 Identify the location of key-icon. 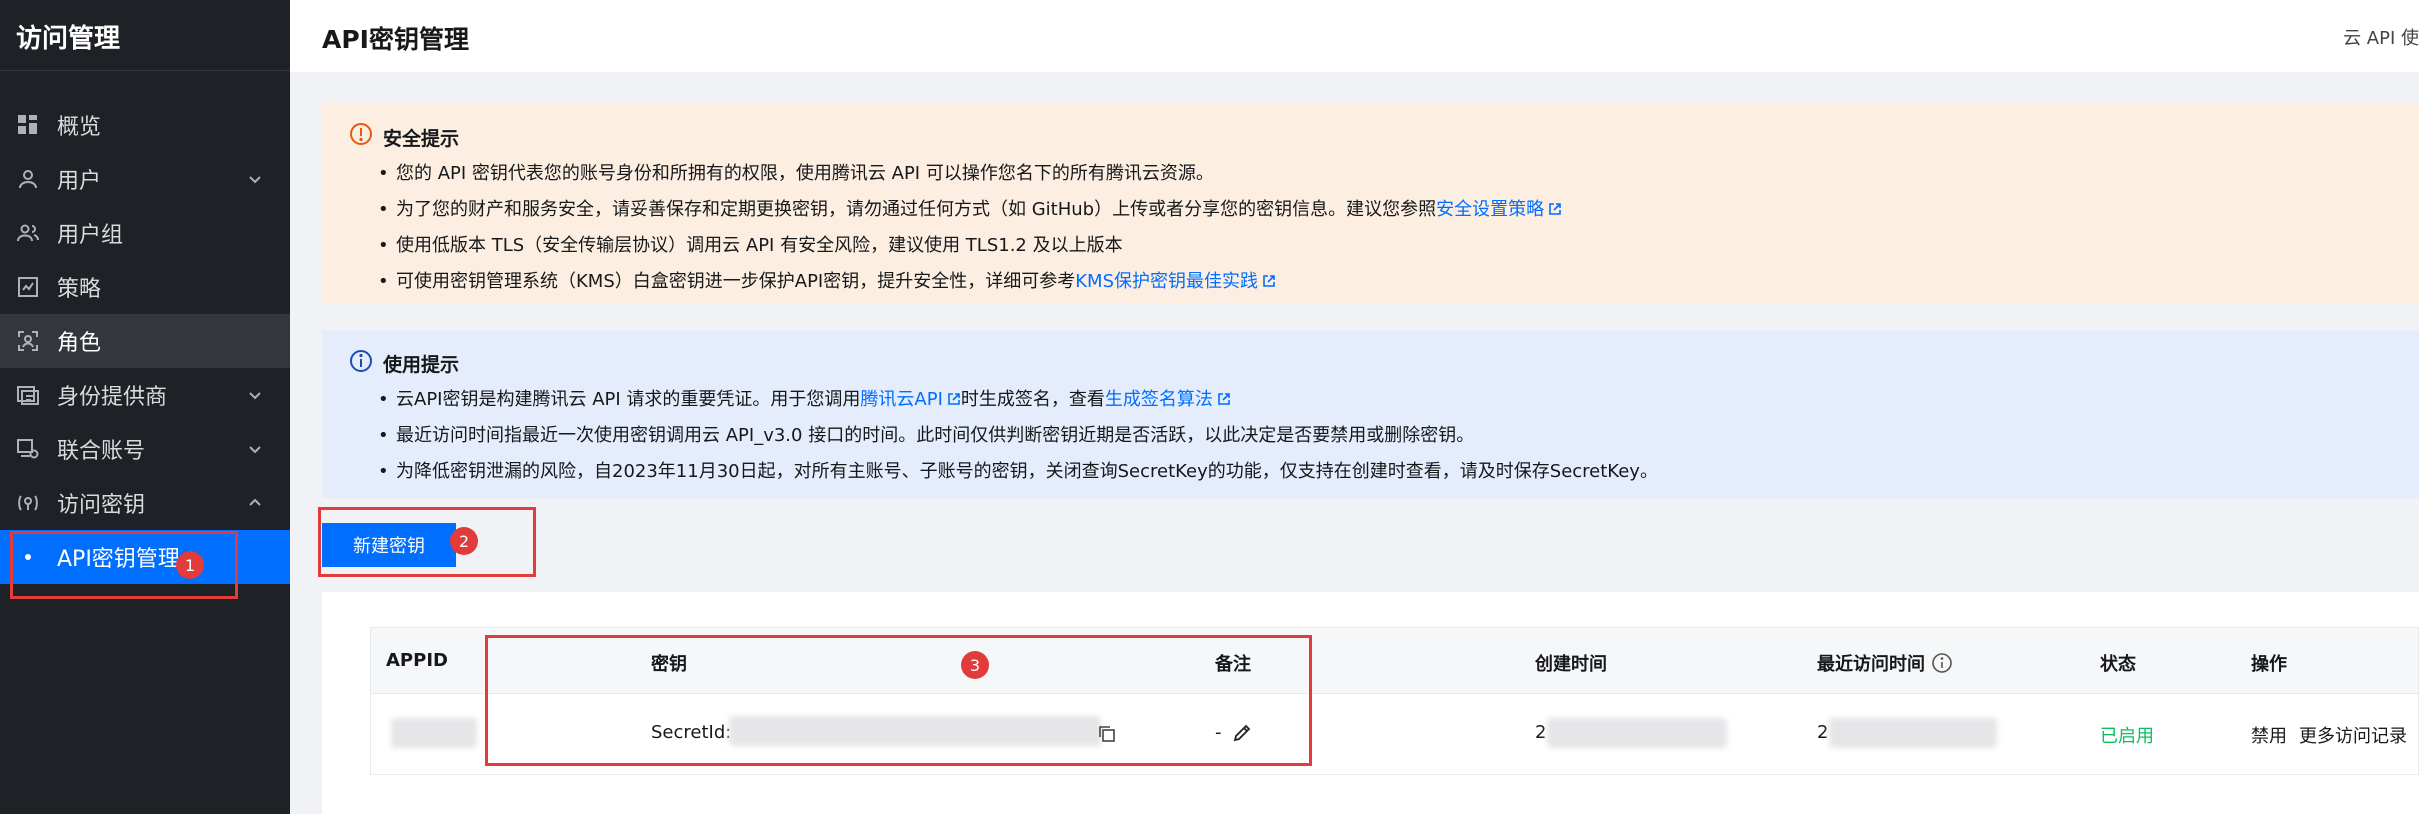
(28, 503).